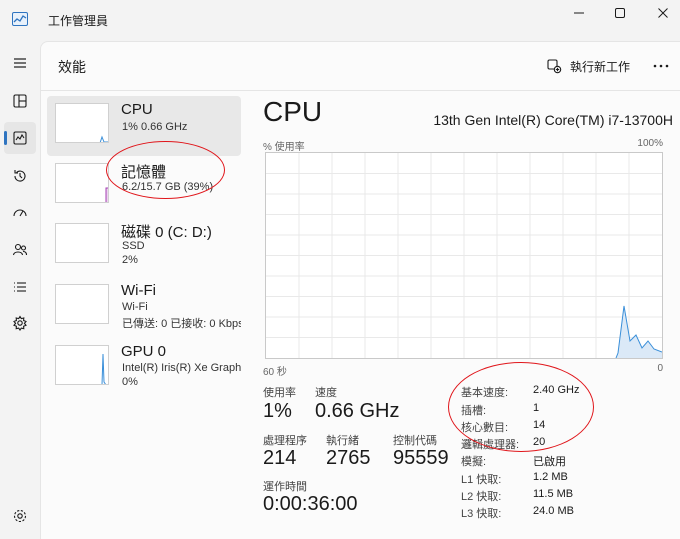  I want to click on spec-value: 24.0 MB, so click(553, 511).